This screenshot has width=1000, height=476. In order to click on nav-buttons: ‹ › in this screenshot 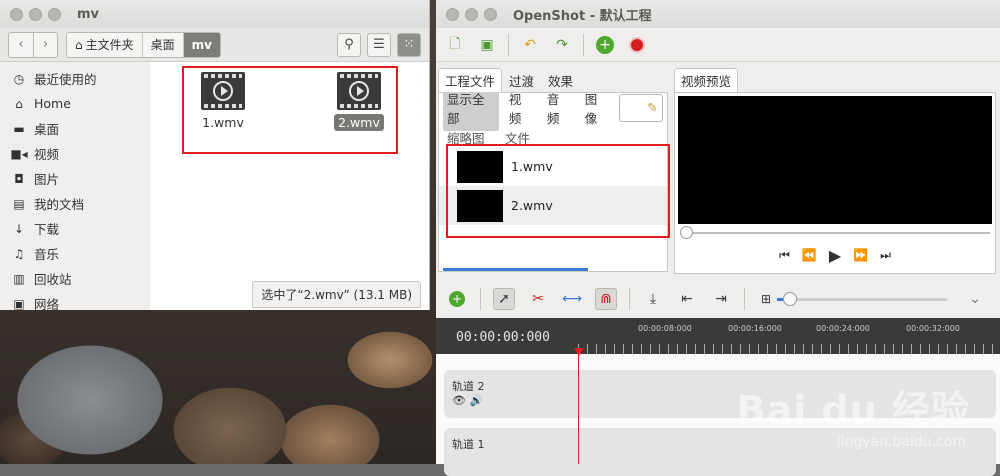, I will do `click(33, 44)`.